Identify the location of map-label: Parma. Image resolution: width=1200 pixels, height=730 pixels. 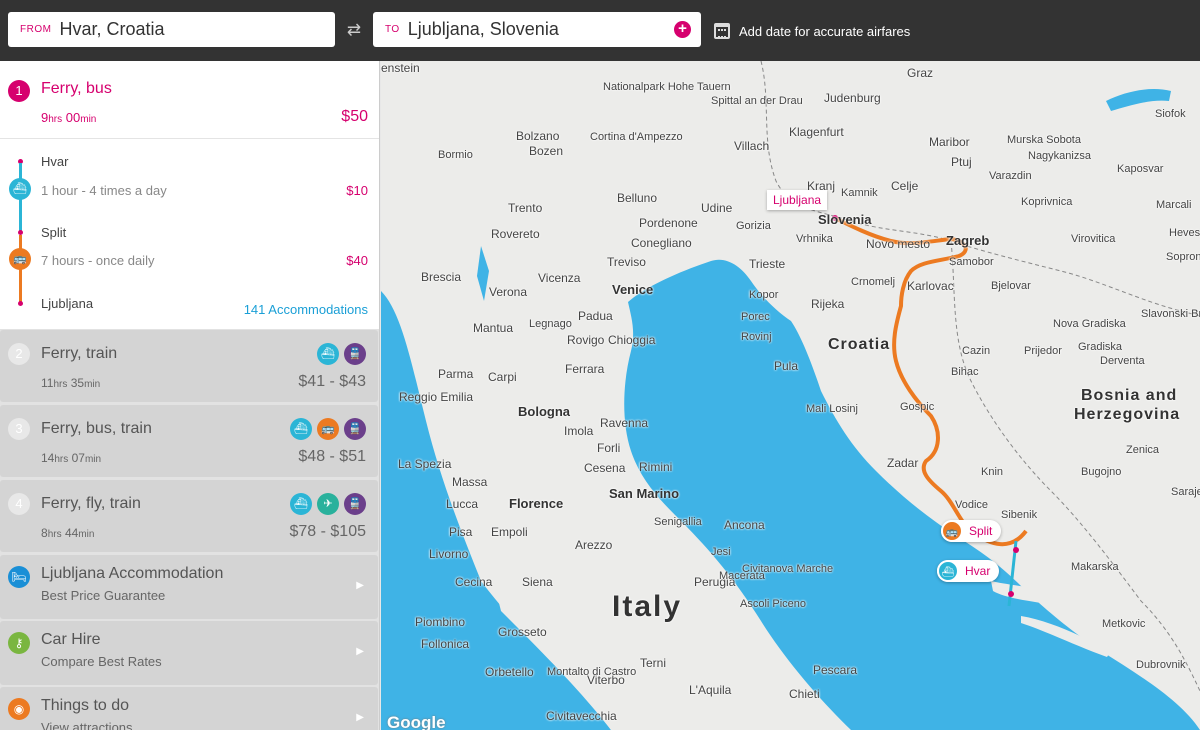
(456, 374).